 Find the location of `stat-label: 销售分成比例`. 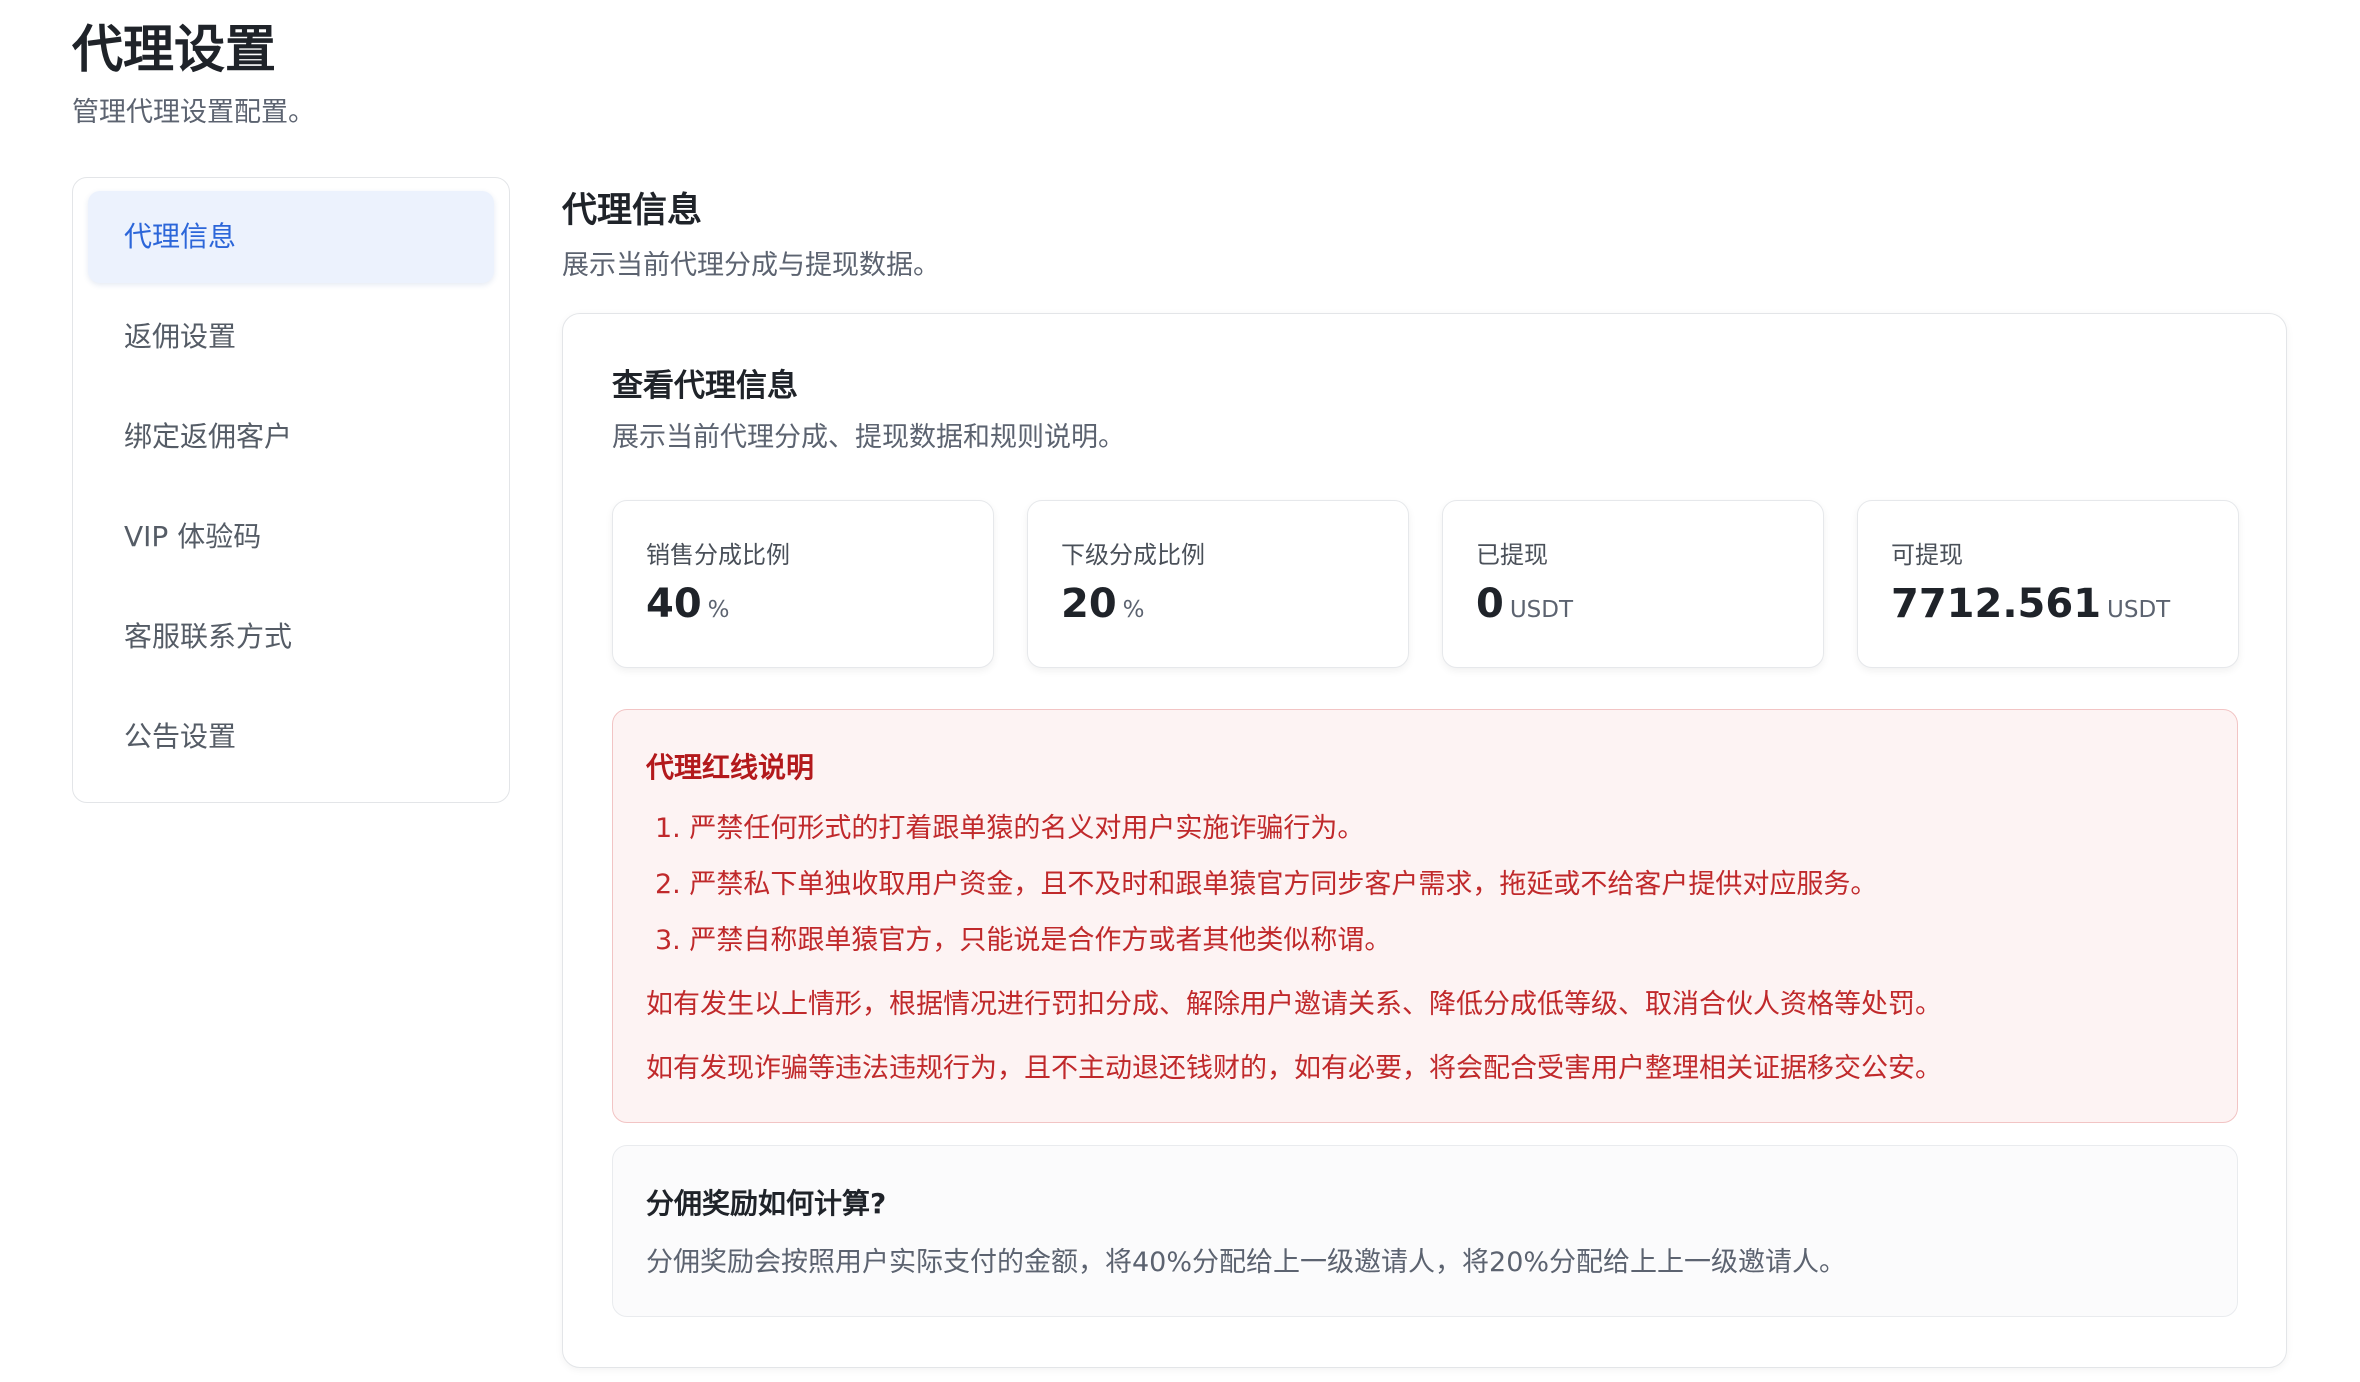

stat-label: 销售分成比例 is located at coordinates (718, 555).